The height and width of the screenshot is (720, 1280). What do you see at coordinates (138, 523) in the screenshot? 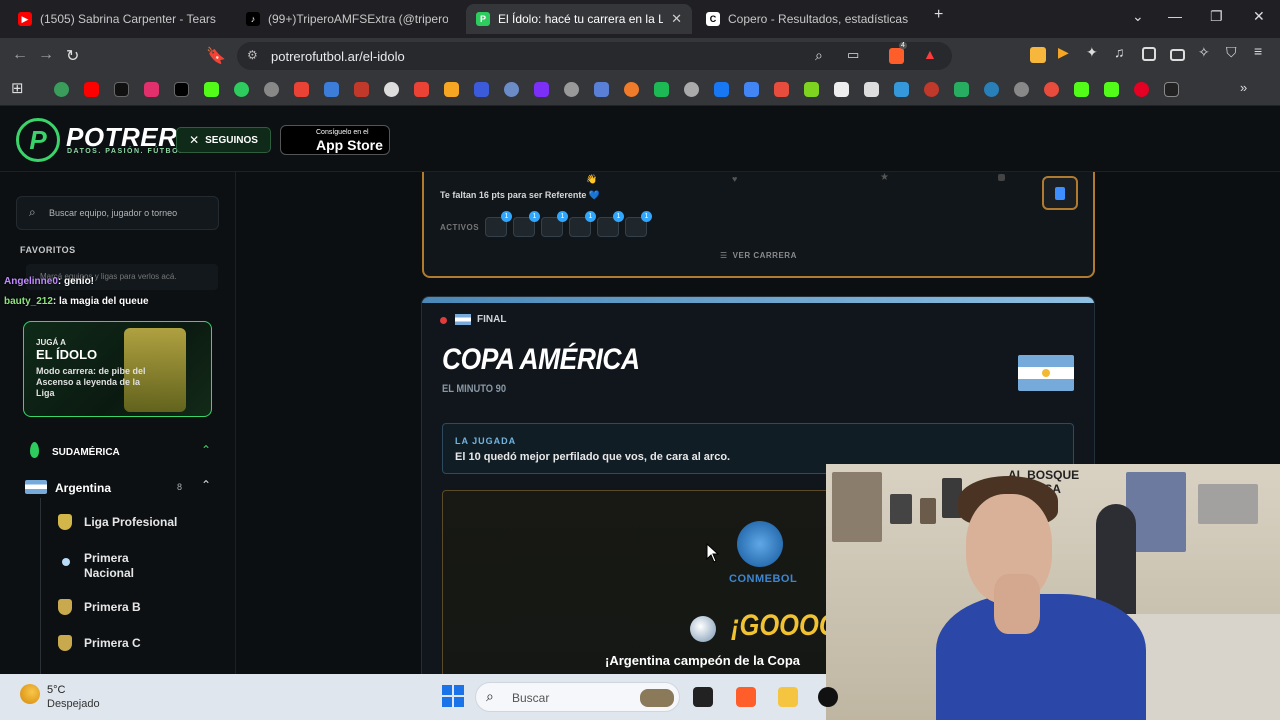
I see `league-liga-profesional: Liga Profesional` at bounding box center [138, 523].